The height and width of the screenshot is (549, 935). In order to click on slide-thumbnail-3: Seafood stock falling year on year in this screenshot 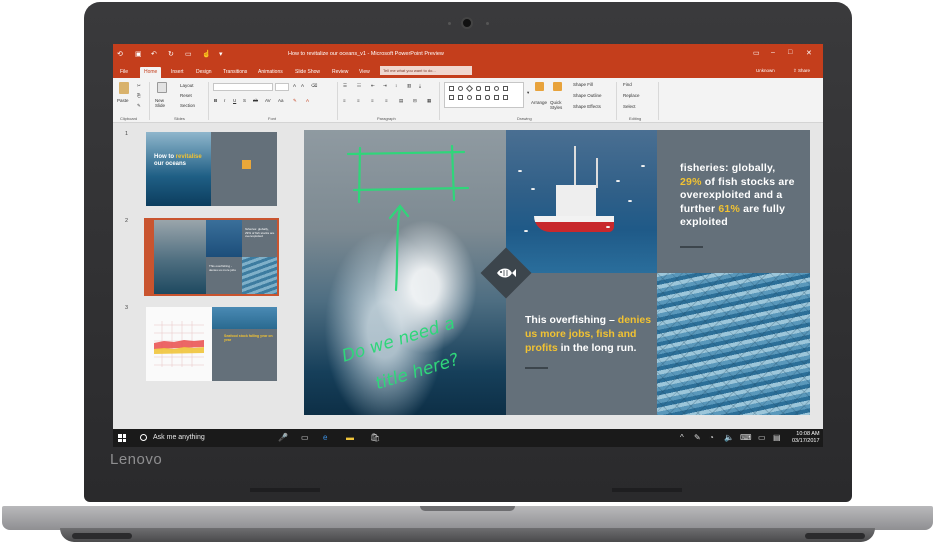, I will do `click(211, 344)`.